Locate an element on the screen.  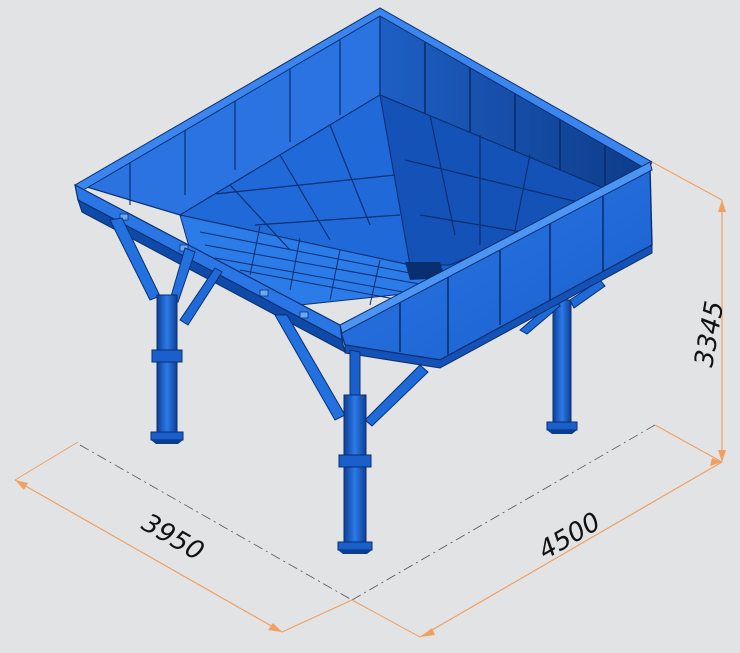
length-dimension-label: 4500 is located at coordinates (570, 536).